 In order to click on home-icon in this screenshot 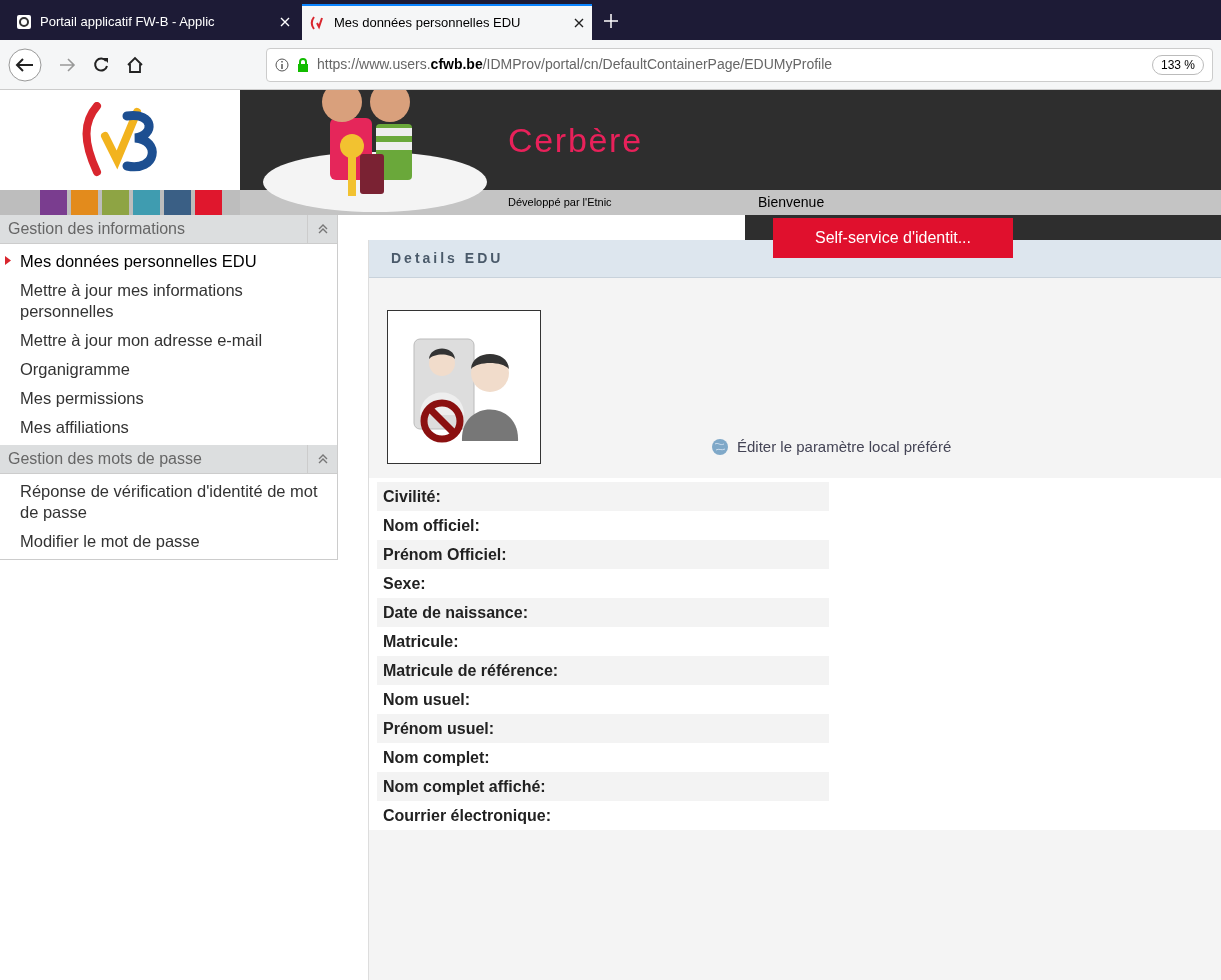, I will do `click(135, 64)`.